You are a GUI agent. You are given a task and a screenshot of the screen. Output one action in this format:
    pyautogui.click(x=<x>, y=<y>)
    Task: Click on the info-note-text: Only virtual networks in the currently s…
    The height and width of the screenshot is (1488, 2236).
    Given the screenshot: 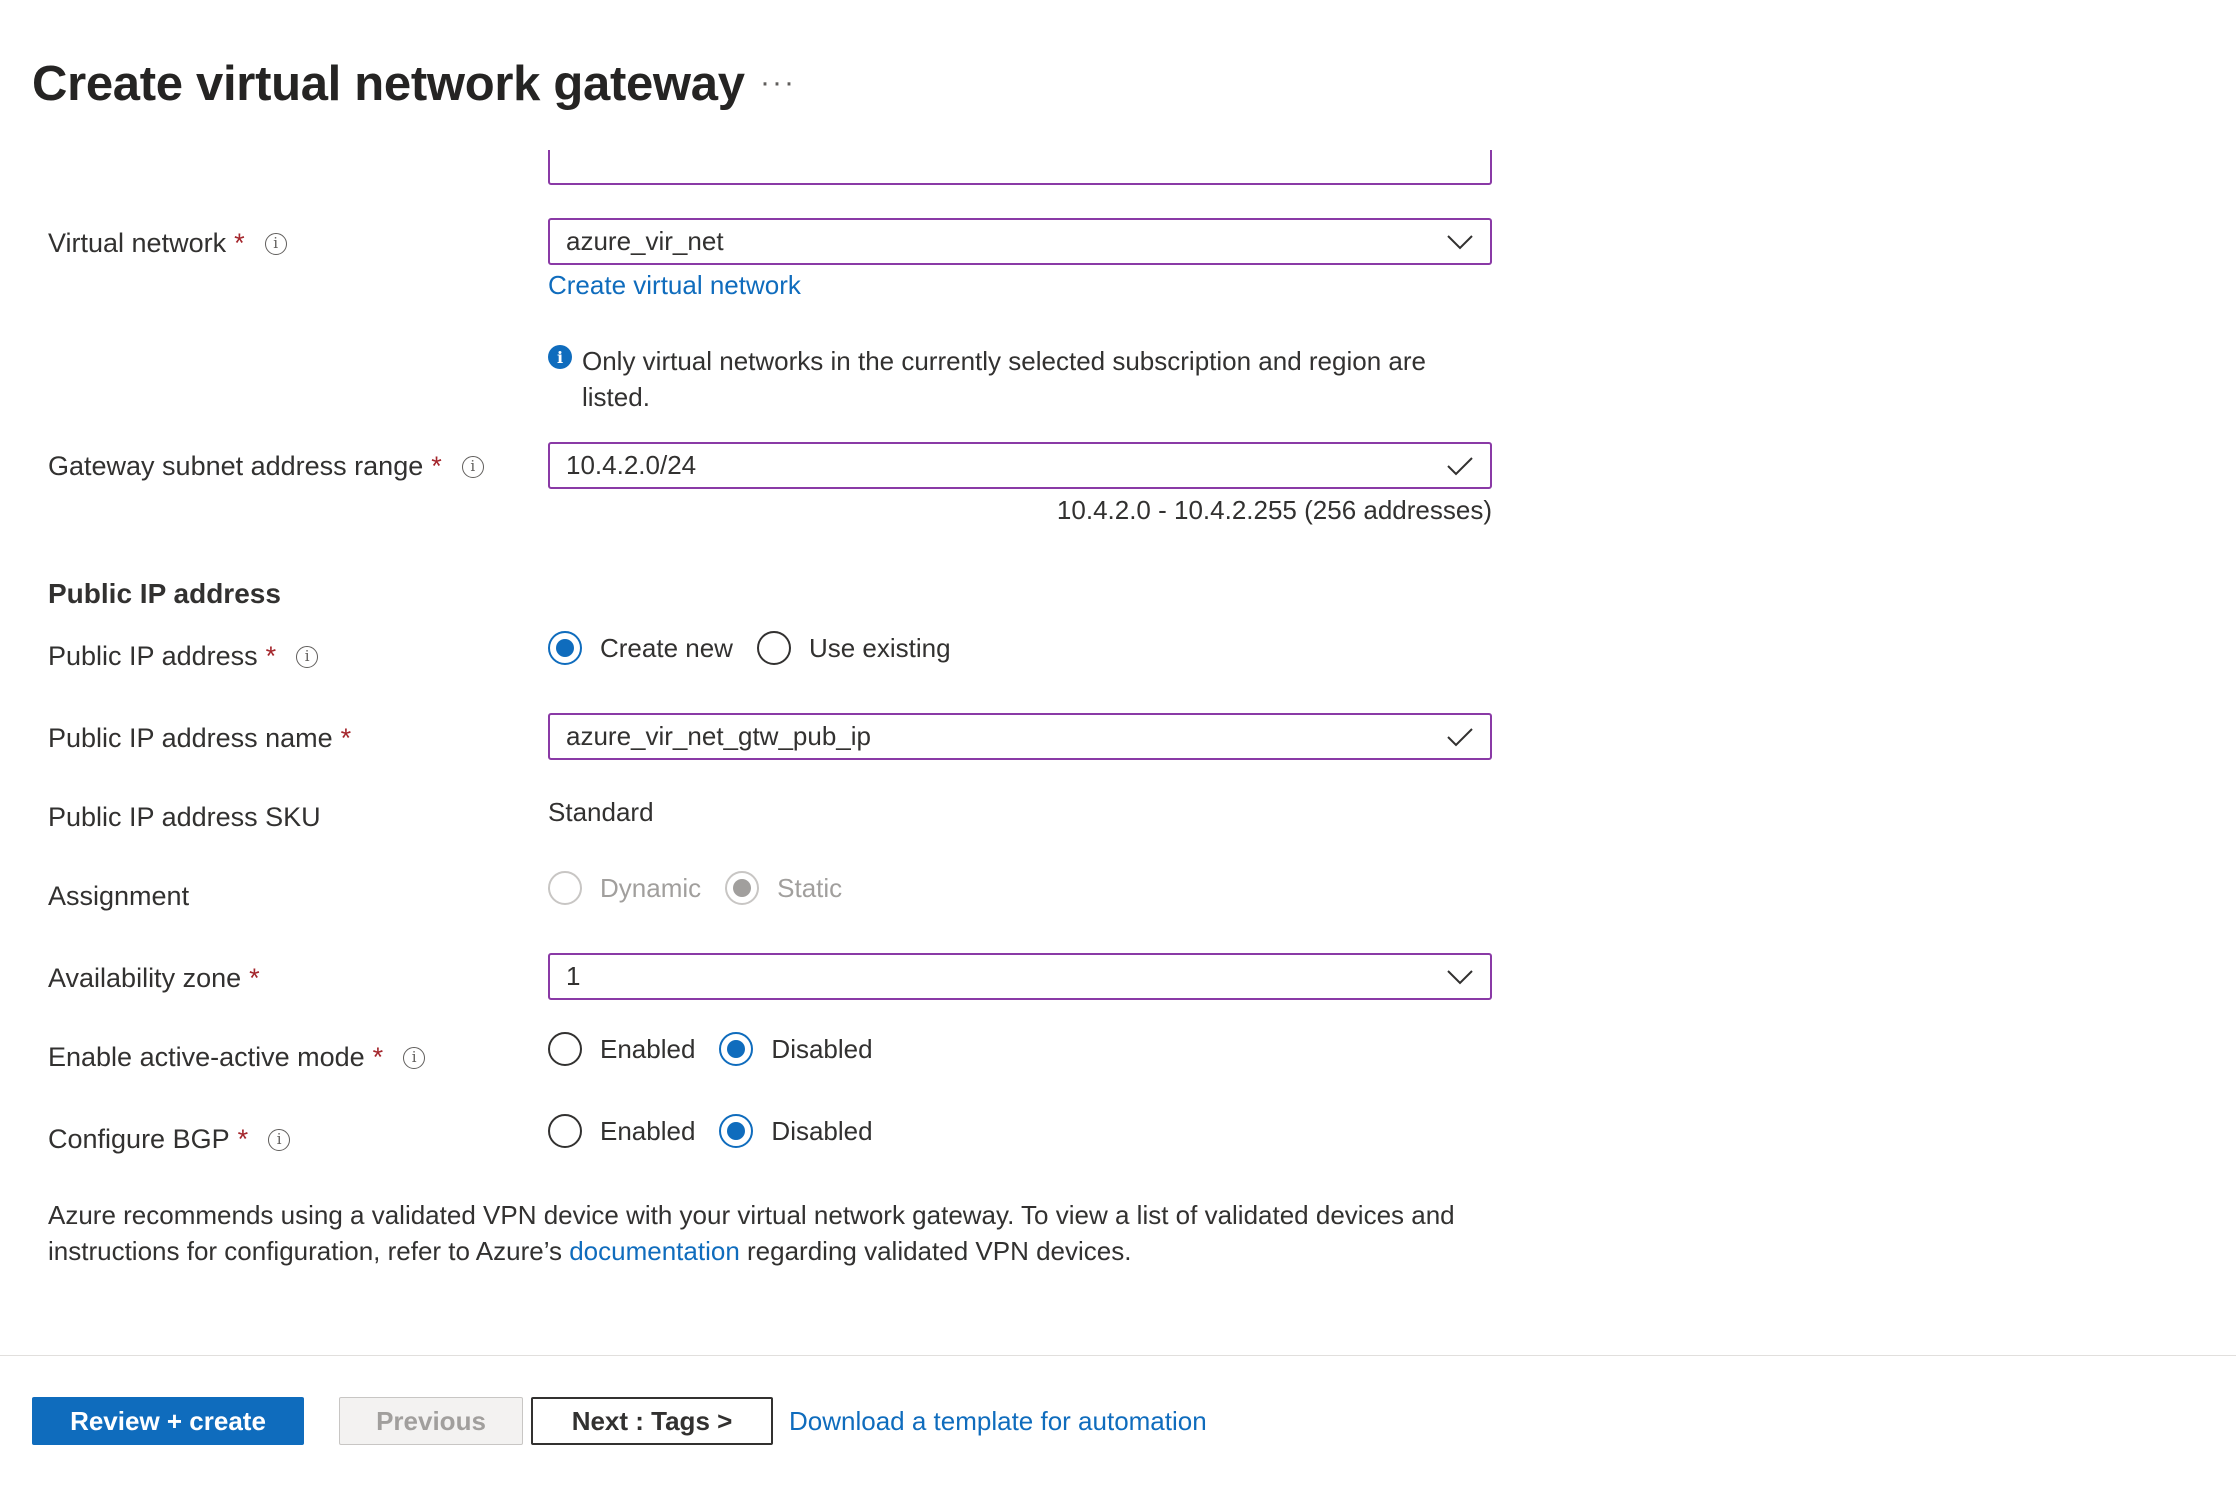 What is the action you would take?
    pyautogui.click(x=1004, y=379)
    